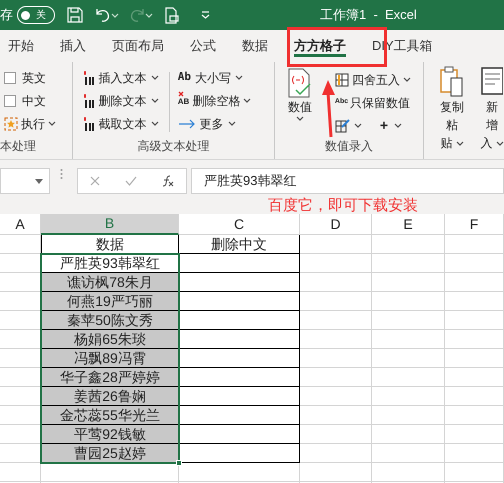 The width and height of the screenshot is (504, 483). What do you see at coordinates (41, 15) in the screenshot?
I see `toggle-label: 关` at bounding box center [41, 15].